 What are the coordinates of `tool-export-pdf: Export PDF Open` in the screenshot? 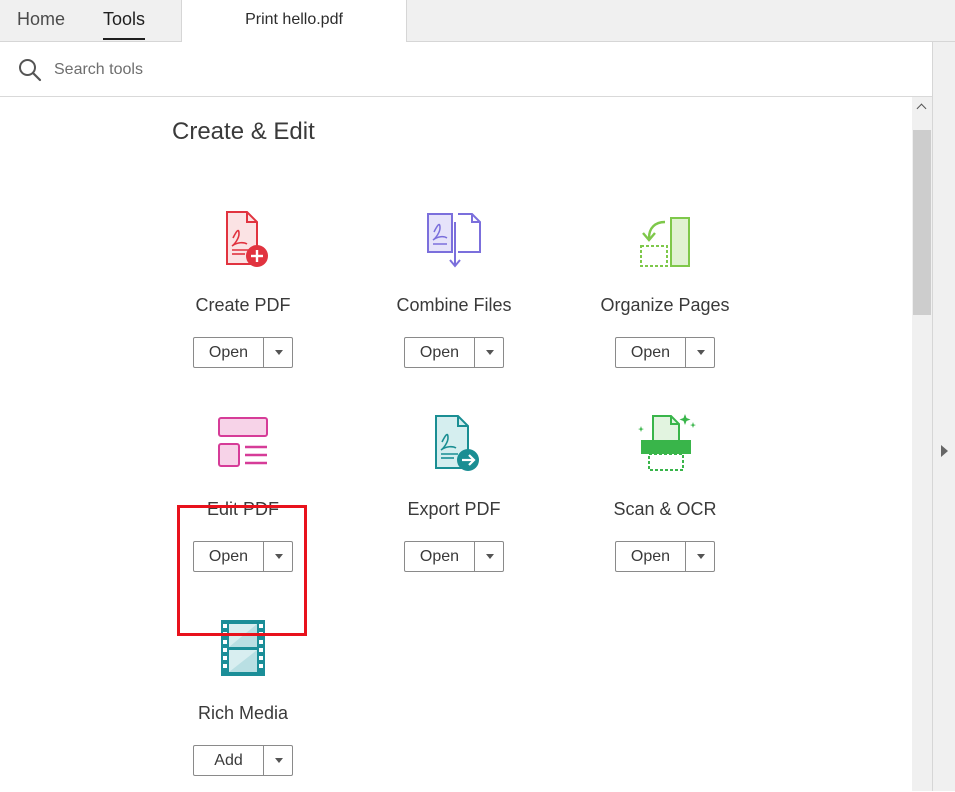 It's located at (454, 496).